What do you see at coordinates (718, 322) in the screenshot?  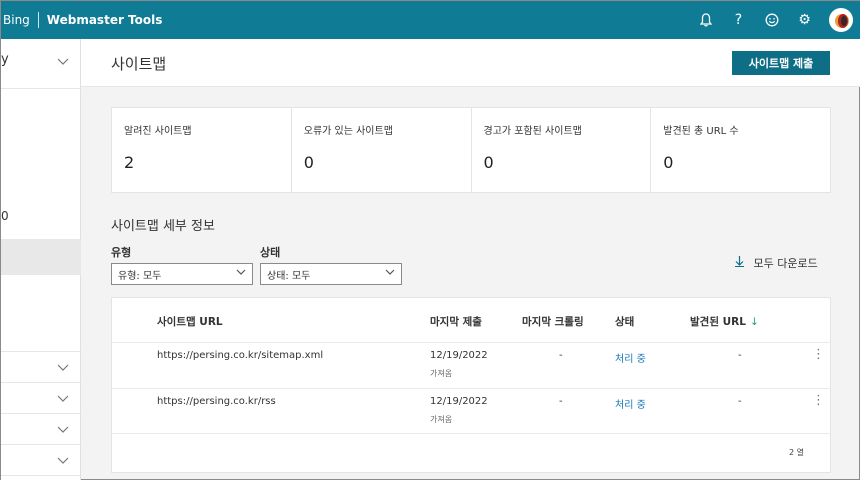 I see `column-header-discovered-label: 발견된 URL` at bounding box center [718, 322].